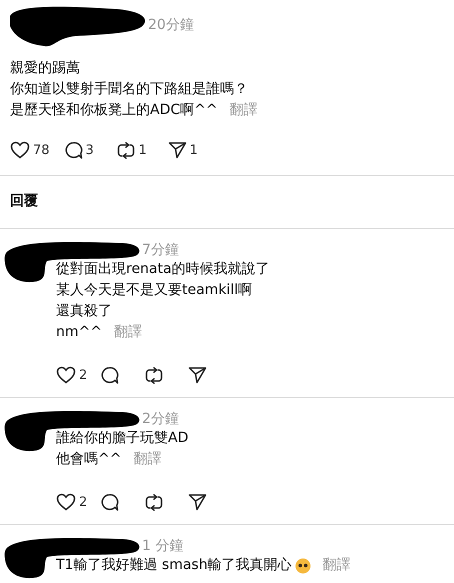  What do you see at coordinates (24, 201) in the screenshot?
I see `replies-heading: 回覆` at bounding box center [24, 201].